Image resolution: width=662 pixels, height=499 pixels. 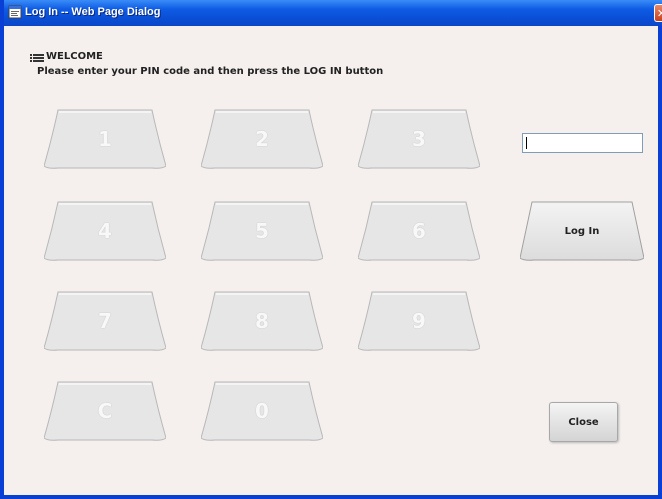 What do you see at coordinates (333, 13) in the screenshot?
I see `title-bar: Log In -- Web Page Dialog ✕` at bounding box center [333, 13].